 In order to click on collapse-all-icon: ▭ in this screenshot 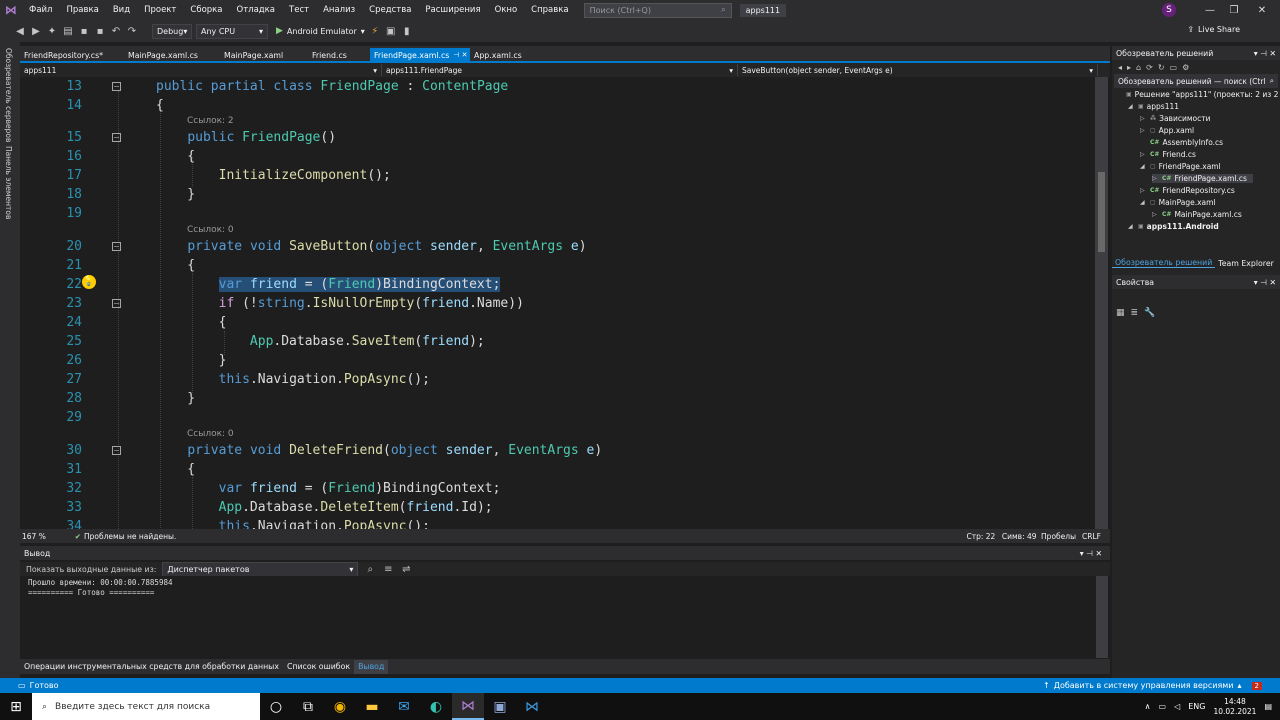, I will do `click(1174, 67)`.